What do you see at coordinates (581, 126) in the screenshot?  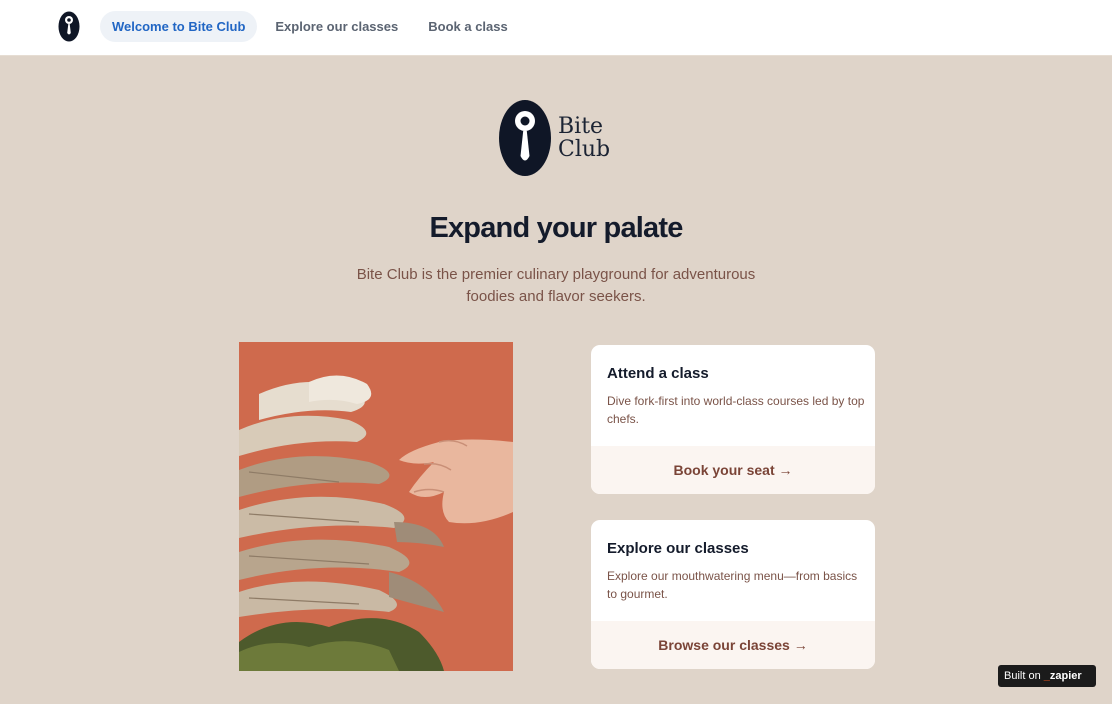 I see `logo-word-bite: Bite` at bounding box center [581, 126].